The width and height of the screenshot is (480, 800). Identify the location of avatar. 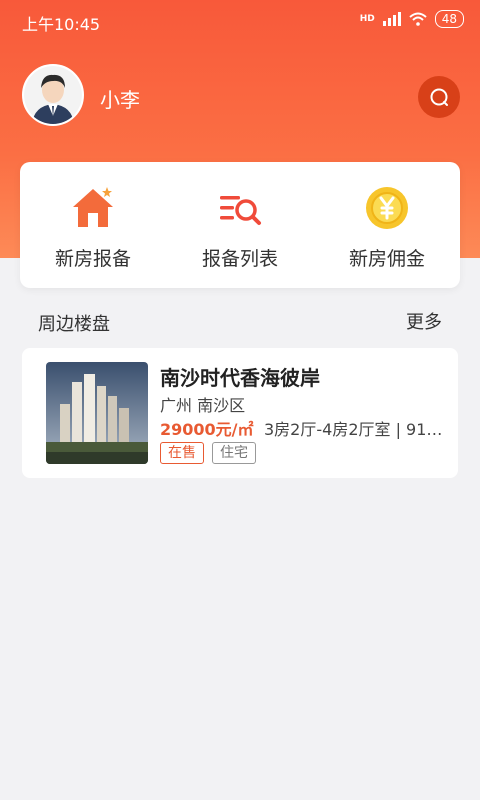
(53, 95).